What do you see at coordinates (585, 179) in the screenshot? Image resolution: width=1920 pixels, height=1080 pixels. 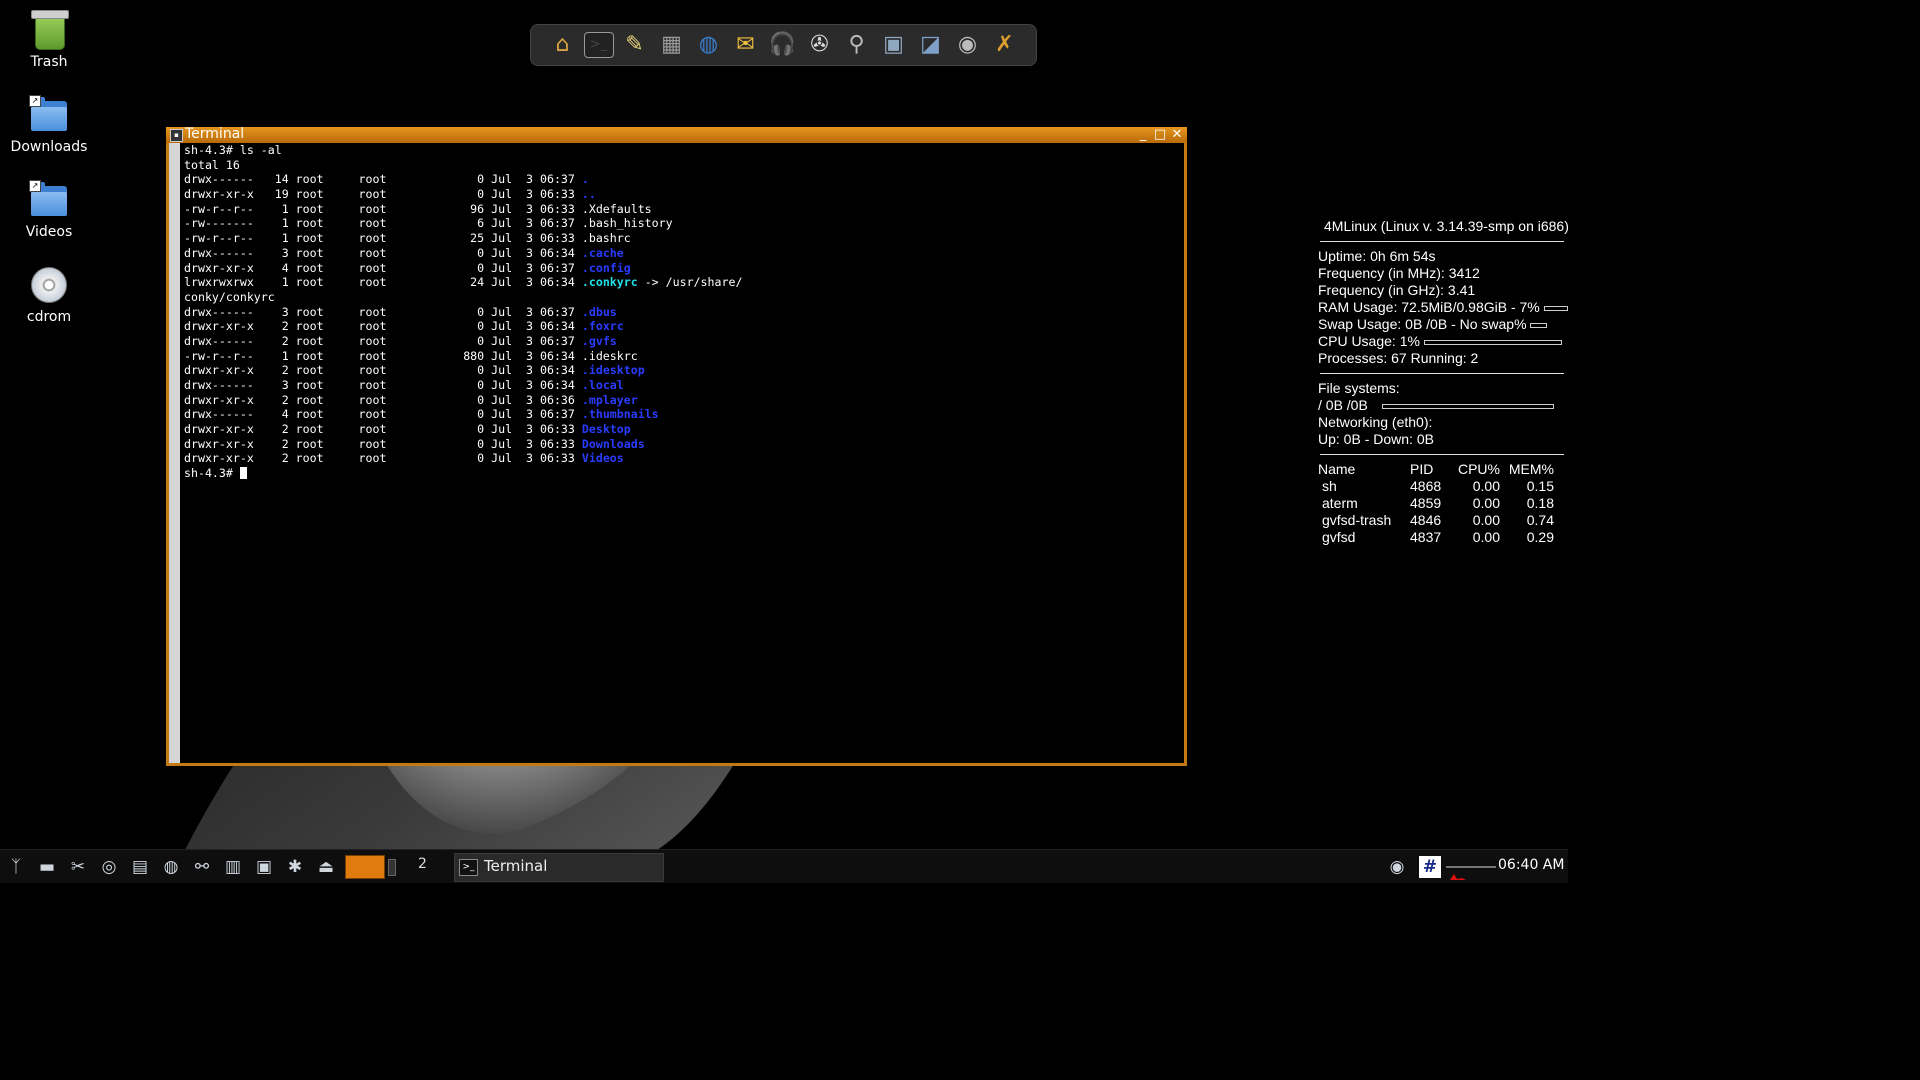 I see `directory-name: .` at bounding box center [585, 179].